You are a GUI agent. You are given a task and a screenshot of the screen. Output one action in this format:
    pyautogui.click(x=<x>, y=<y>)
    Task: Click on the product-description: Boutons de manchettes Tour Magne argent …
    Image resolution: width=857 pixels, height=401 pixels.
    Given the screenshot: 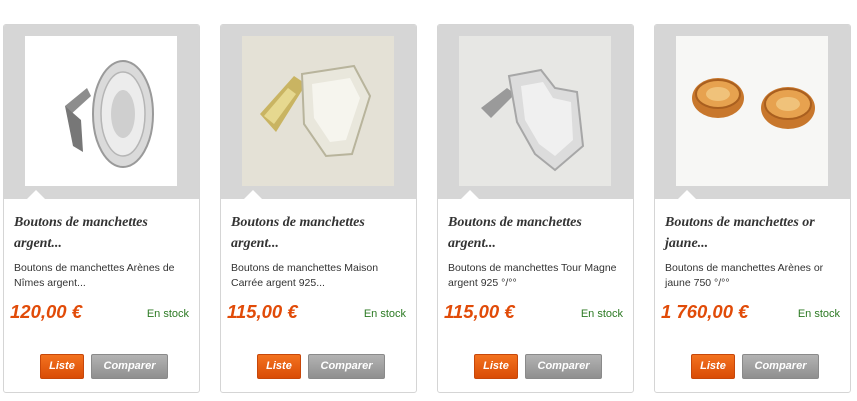 What is the action you would take?
    pyautogui.click(x=532, y=275)
    